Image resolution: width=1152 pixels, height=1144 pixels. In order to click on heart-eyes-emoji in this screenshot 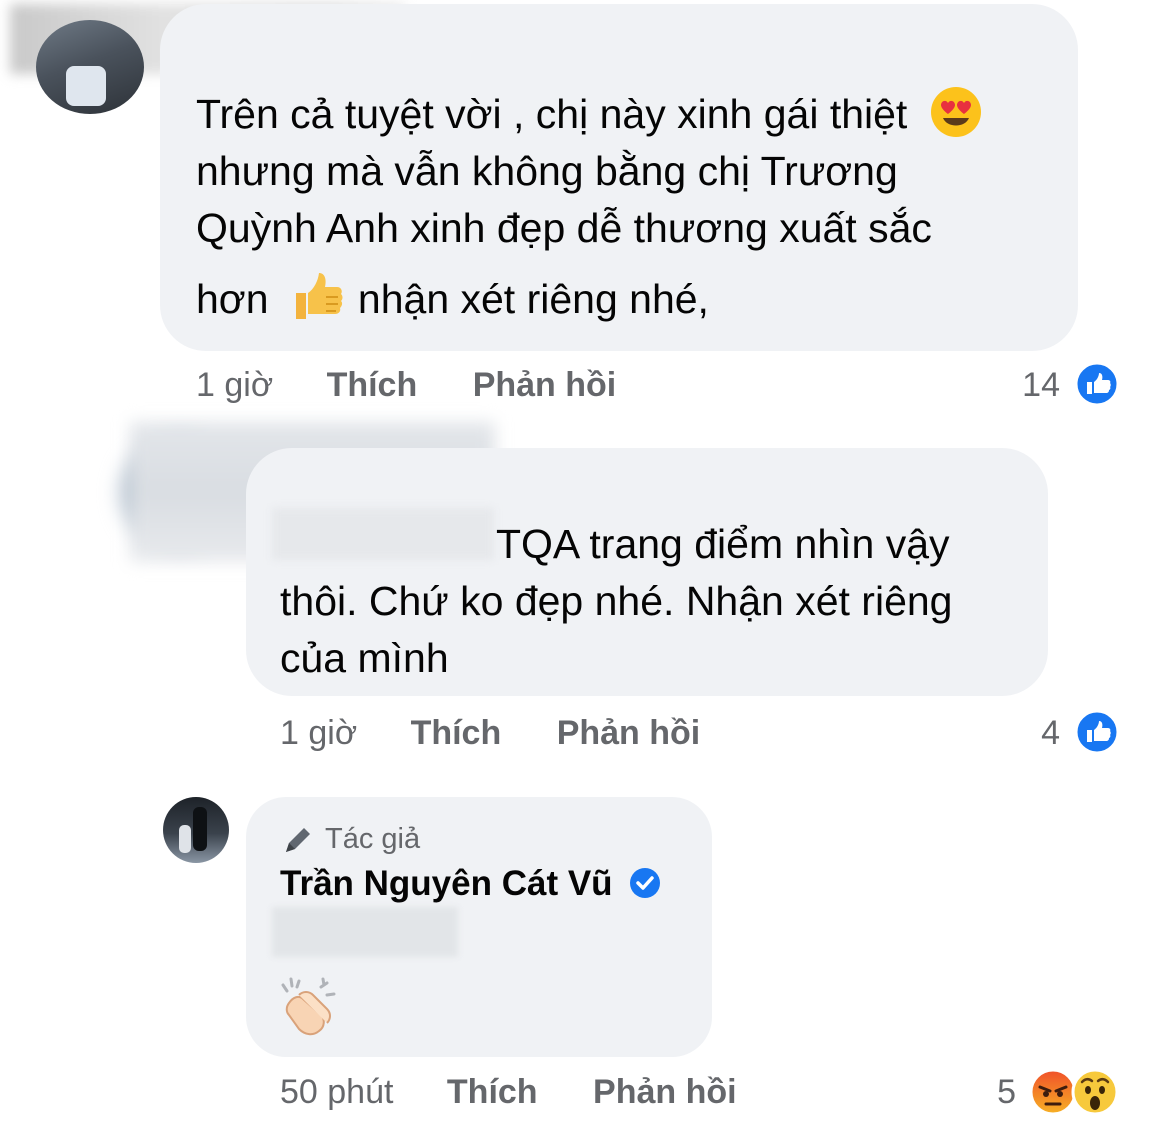, I will do `click(955, 112)`.